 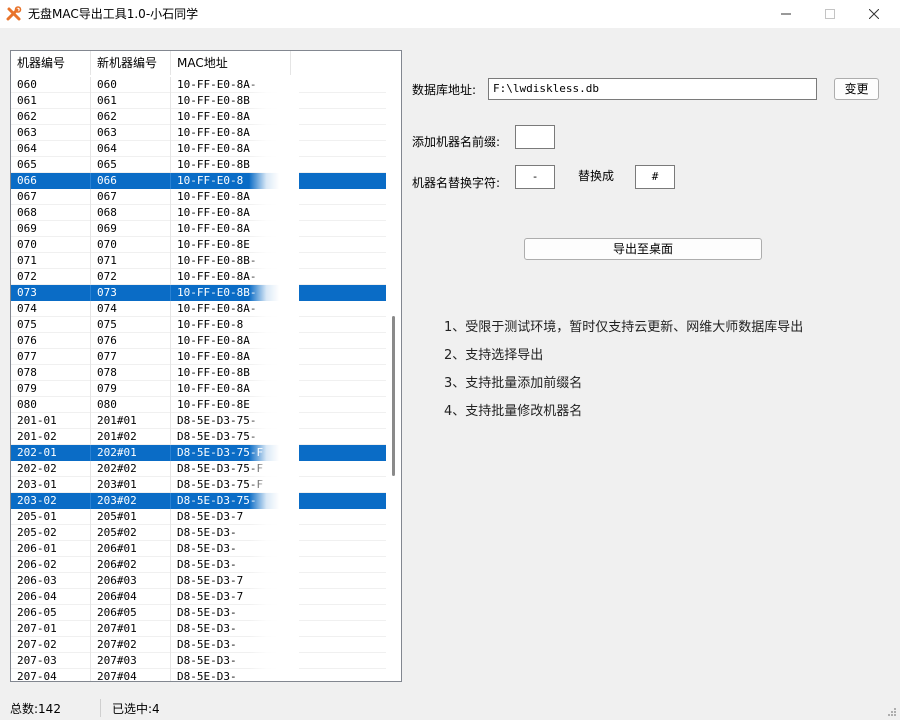 I want to click on cell-machine-id: 070, so click(x=51, y=245).